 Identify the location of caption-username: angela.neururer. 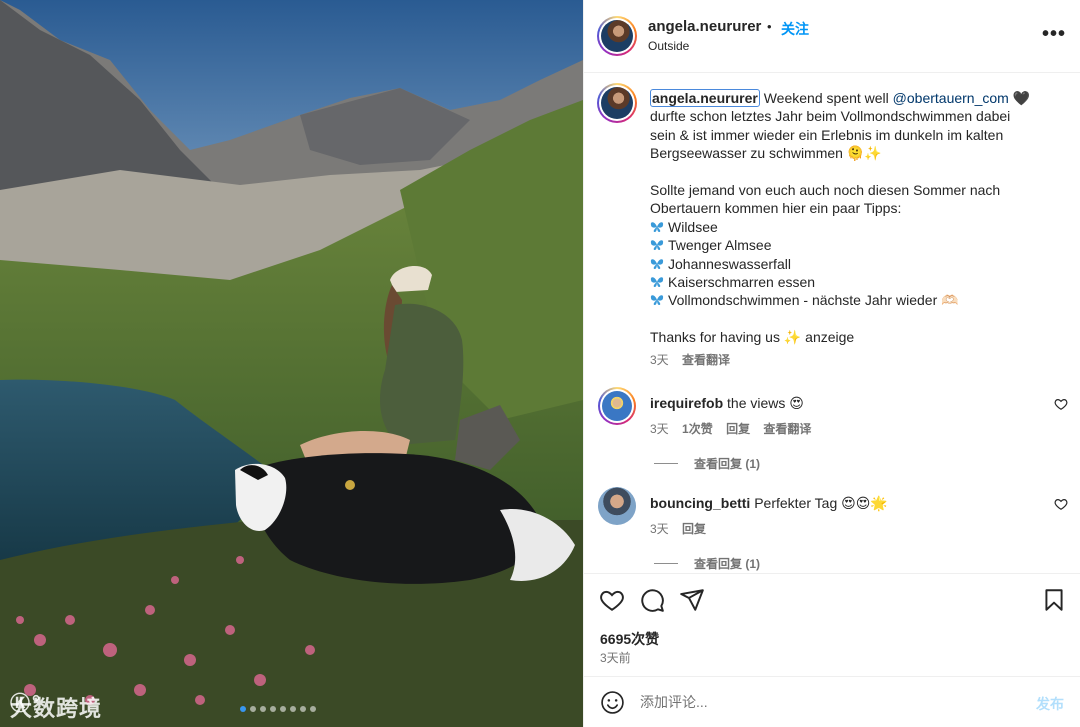
(705, 98).